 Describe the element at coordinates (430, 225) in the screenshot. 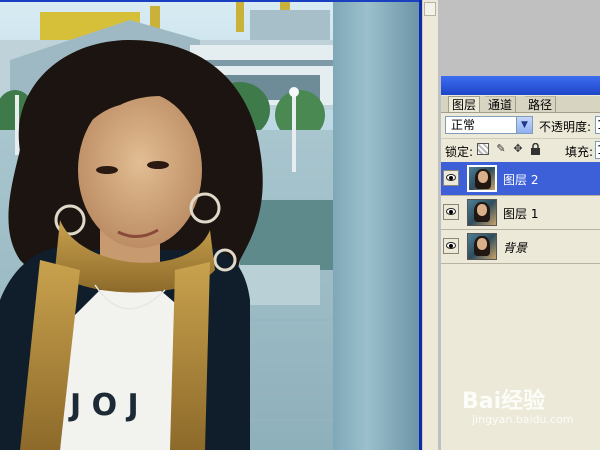

I see `vertical-scrollbar` at that location.